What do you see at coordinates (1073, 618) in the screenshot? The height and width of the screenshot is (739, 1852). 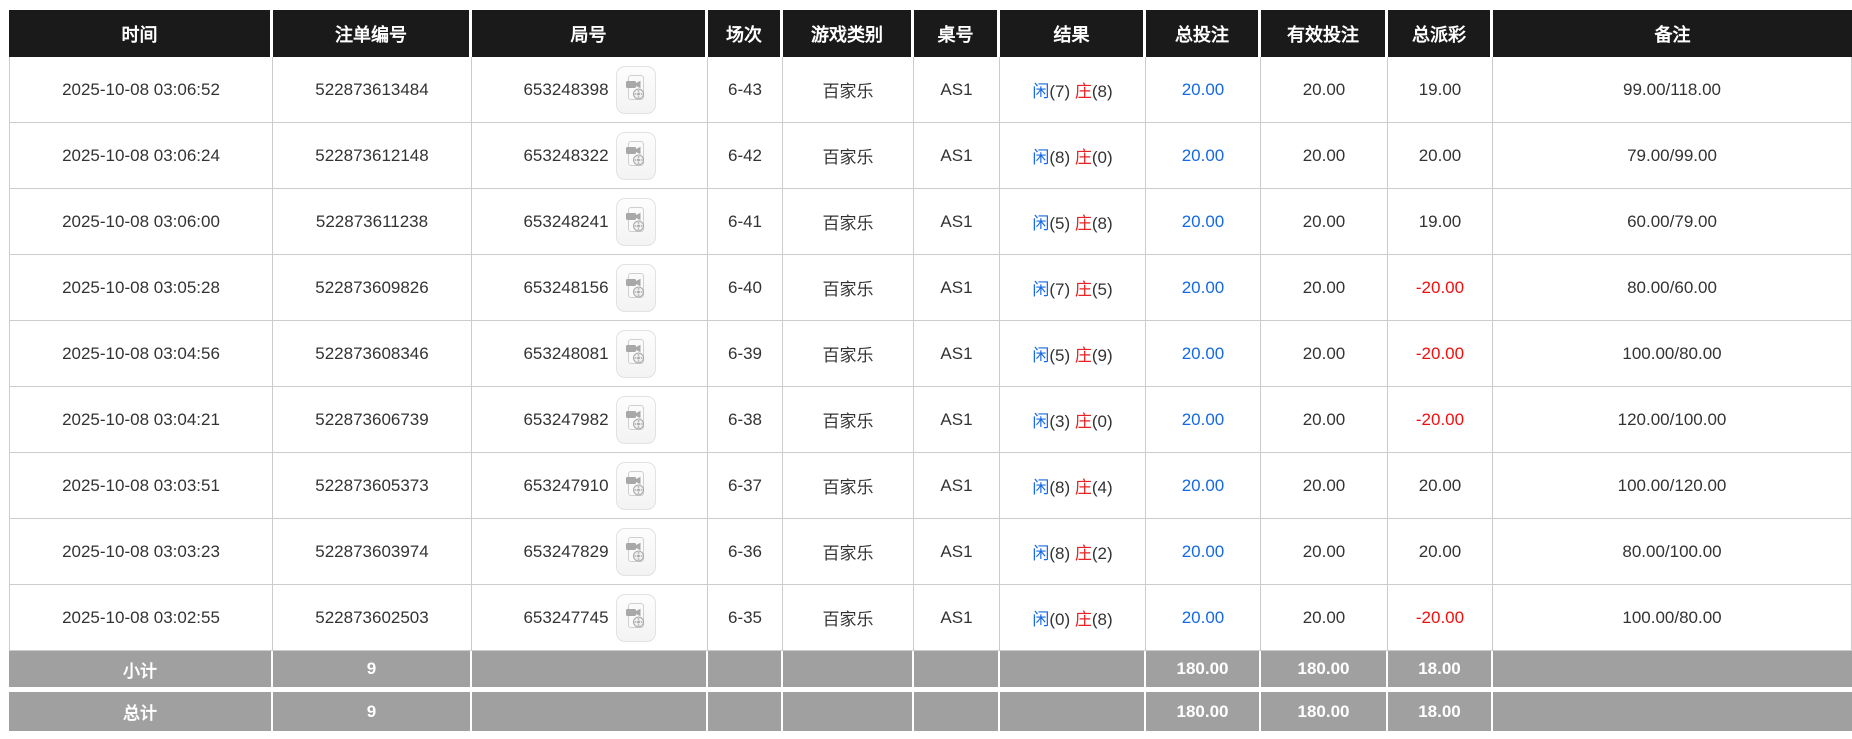 I see `result-cell: 闲(0) 庄(8)` at bounding box center [1073, 618].